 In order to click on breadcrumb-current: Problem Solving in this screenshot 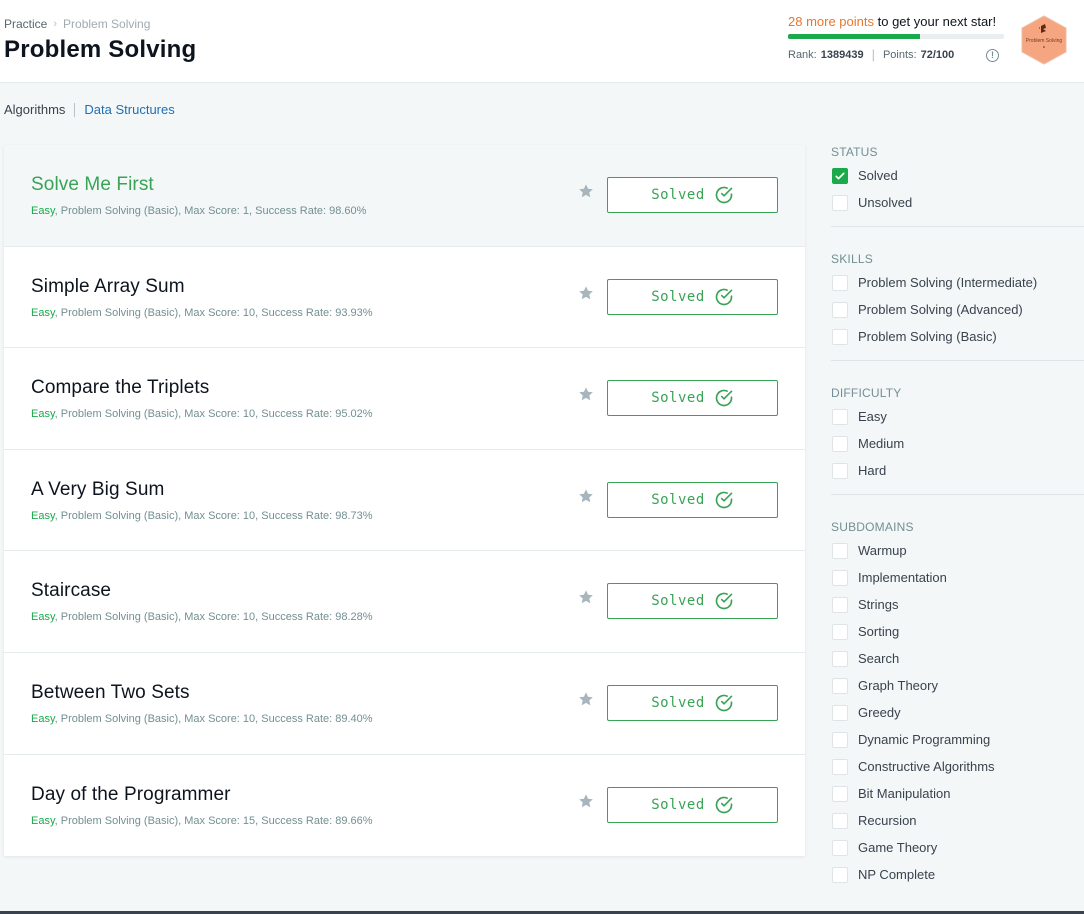, I will do `click(107, 24)`.